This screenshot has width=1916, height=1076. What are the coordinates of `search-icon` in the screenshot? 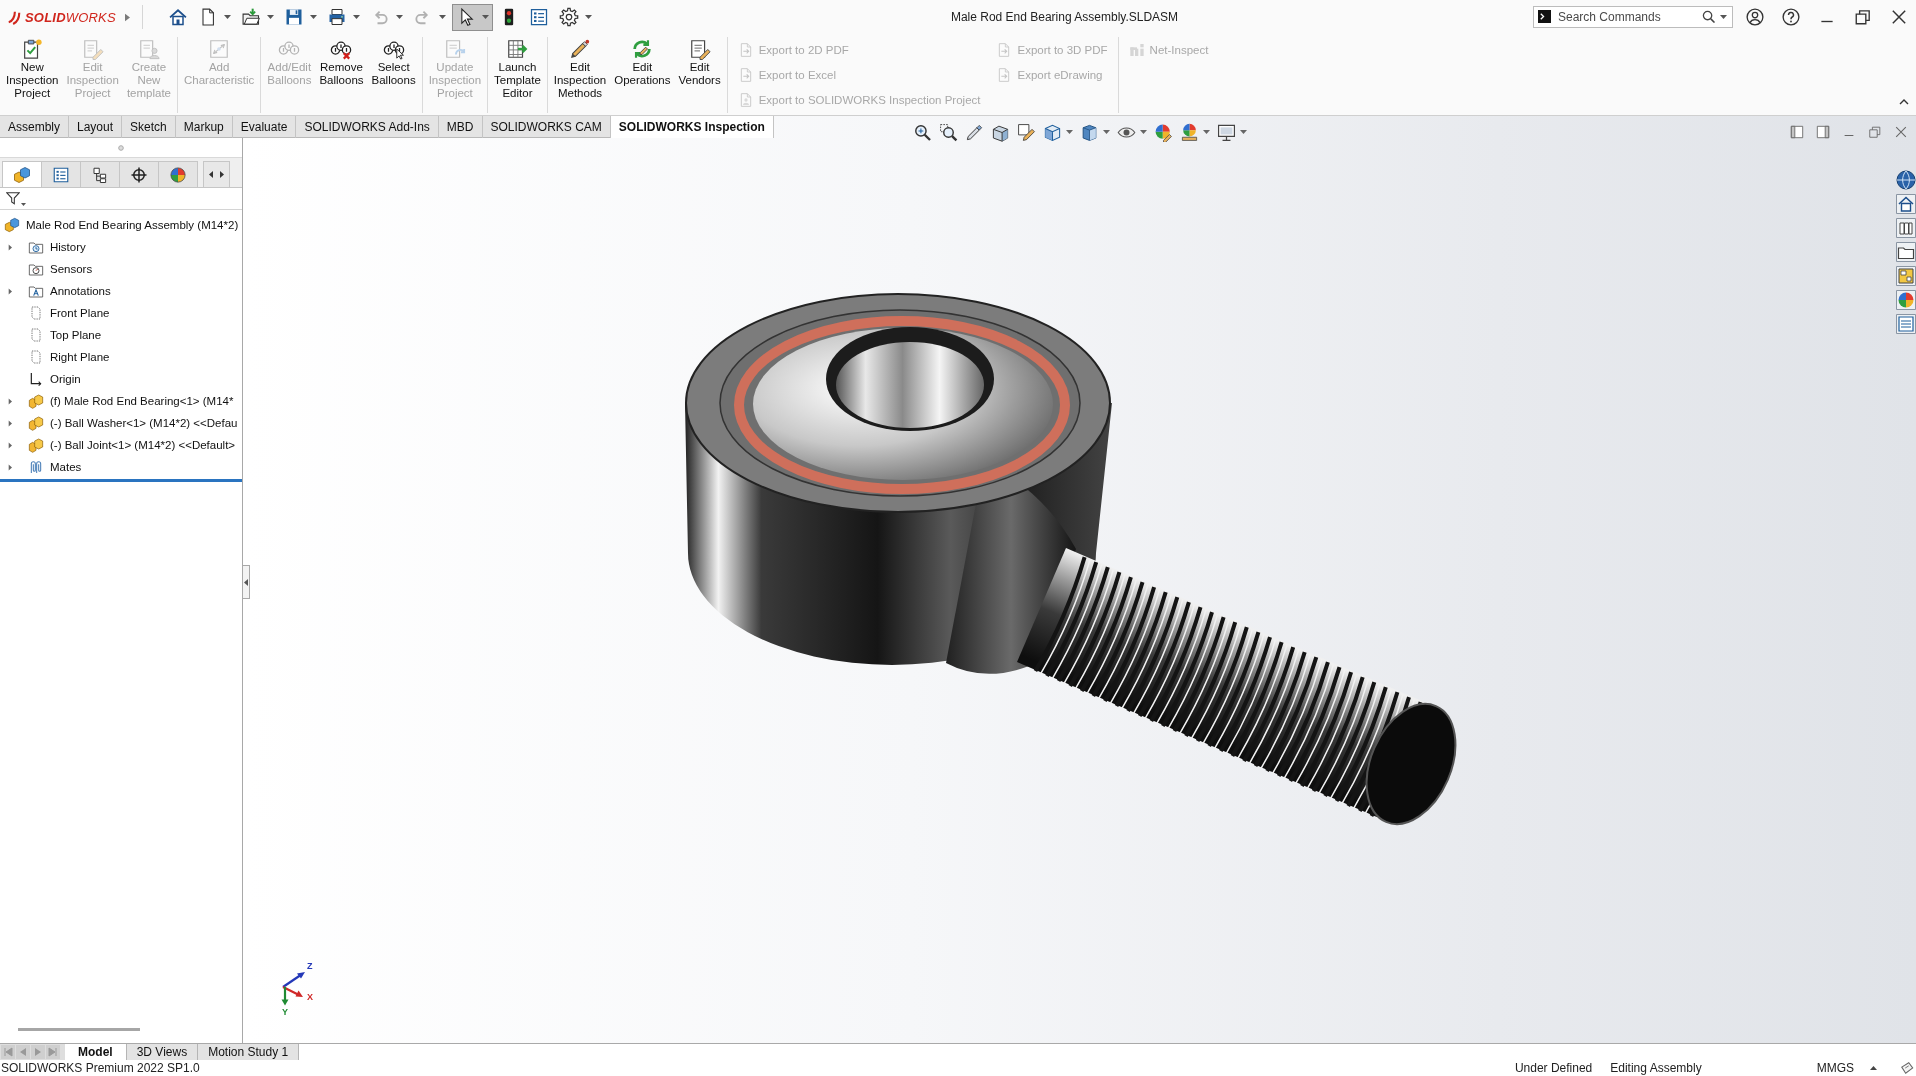 It's located at (1708, 16).